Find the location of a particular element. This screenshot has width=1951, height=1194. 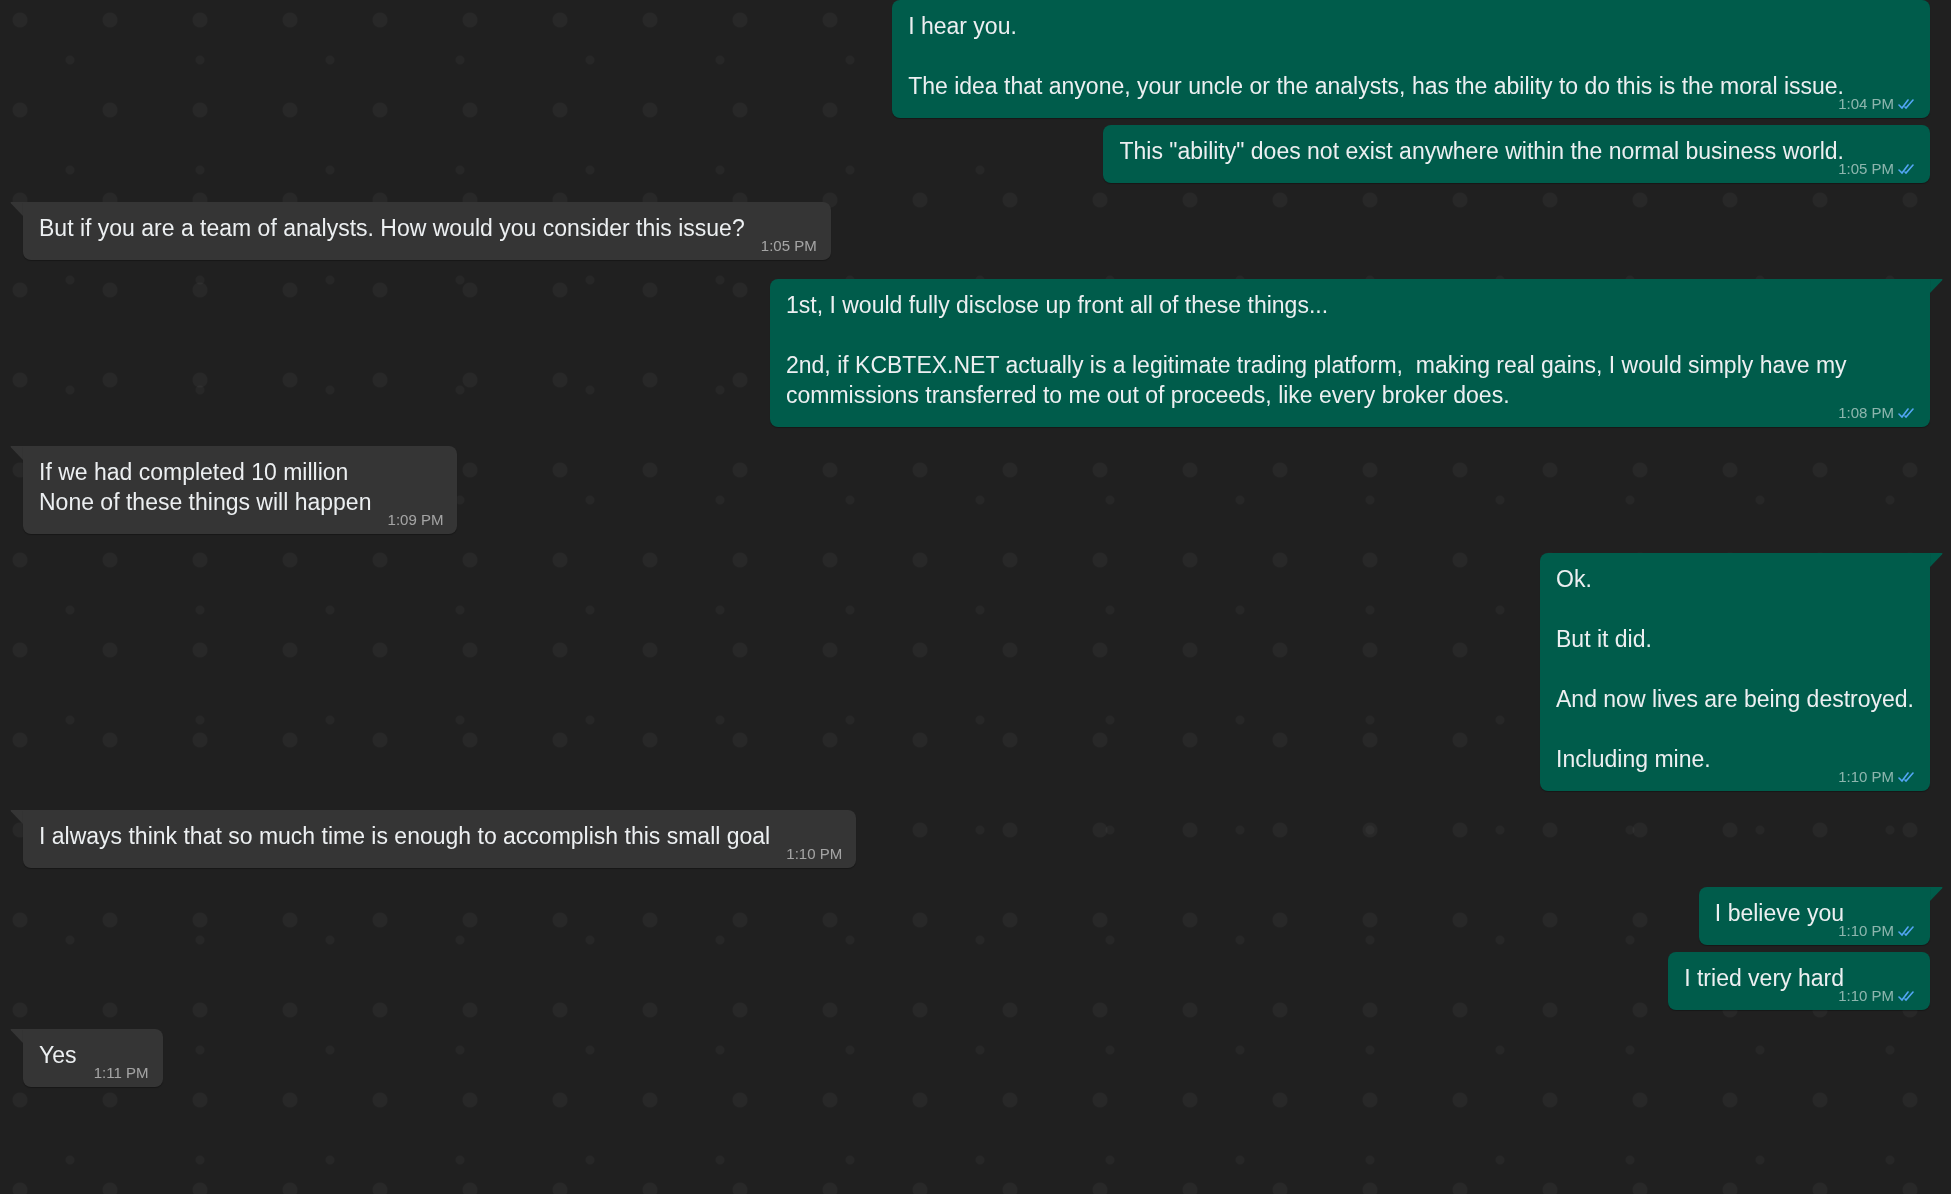

message-time: 1:05 PM is located at coordinates (788, 245).